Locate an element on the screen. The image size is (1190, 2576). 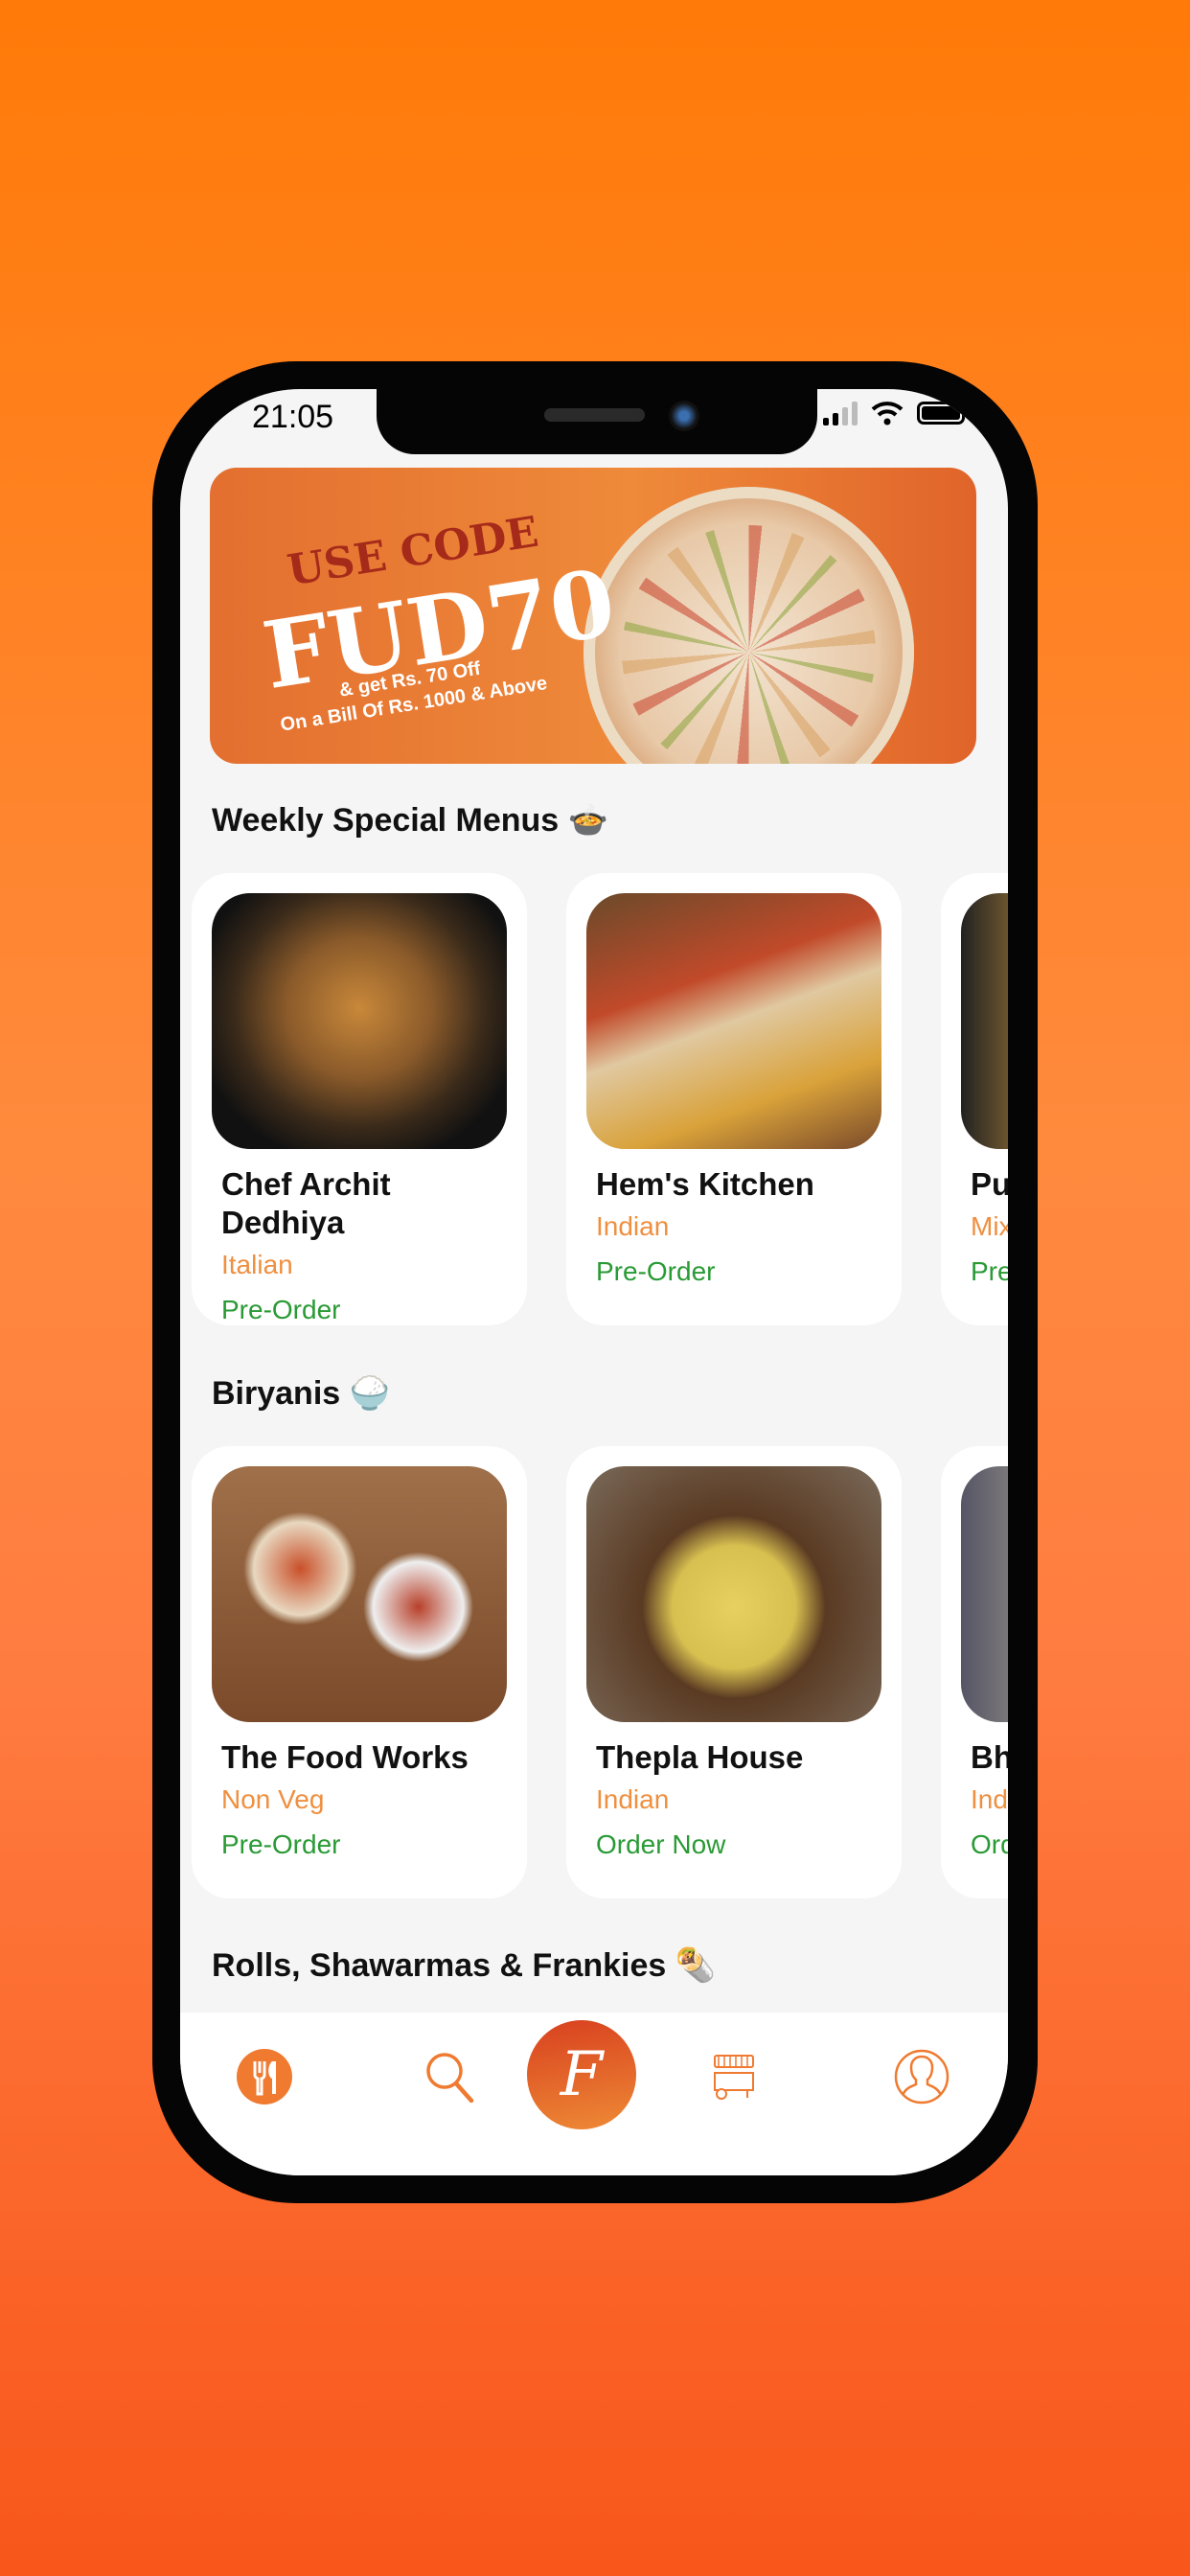
restaurant-name: Hem's Kitchen is located at coordinates (705, 1184).